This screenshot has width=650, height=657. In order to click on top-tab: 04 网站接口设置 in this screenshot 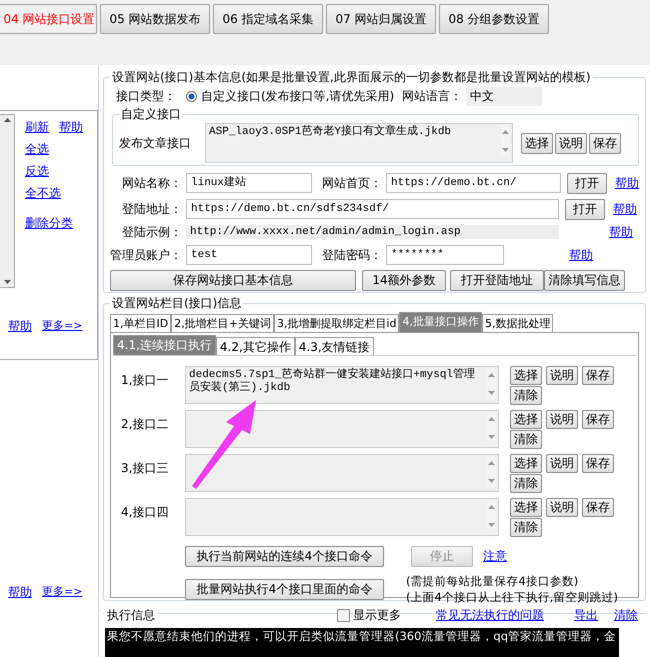, I will do `click(48, 19)`.